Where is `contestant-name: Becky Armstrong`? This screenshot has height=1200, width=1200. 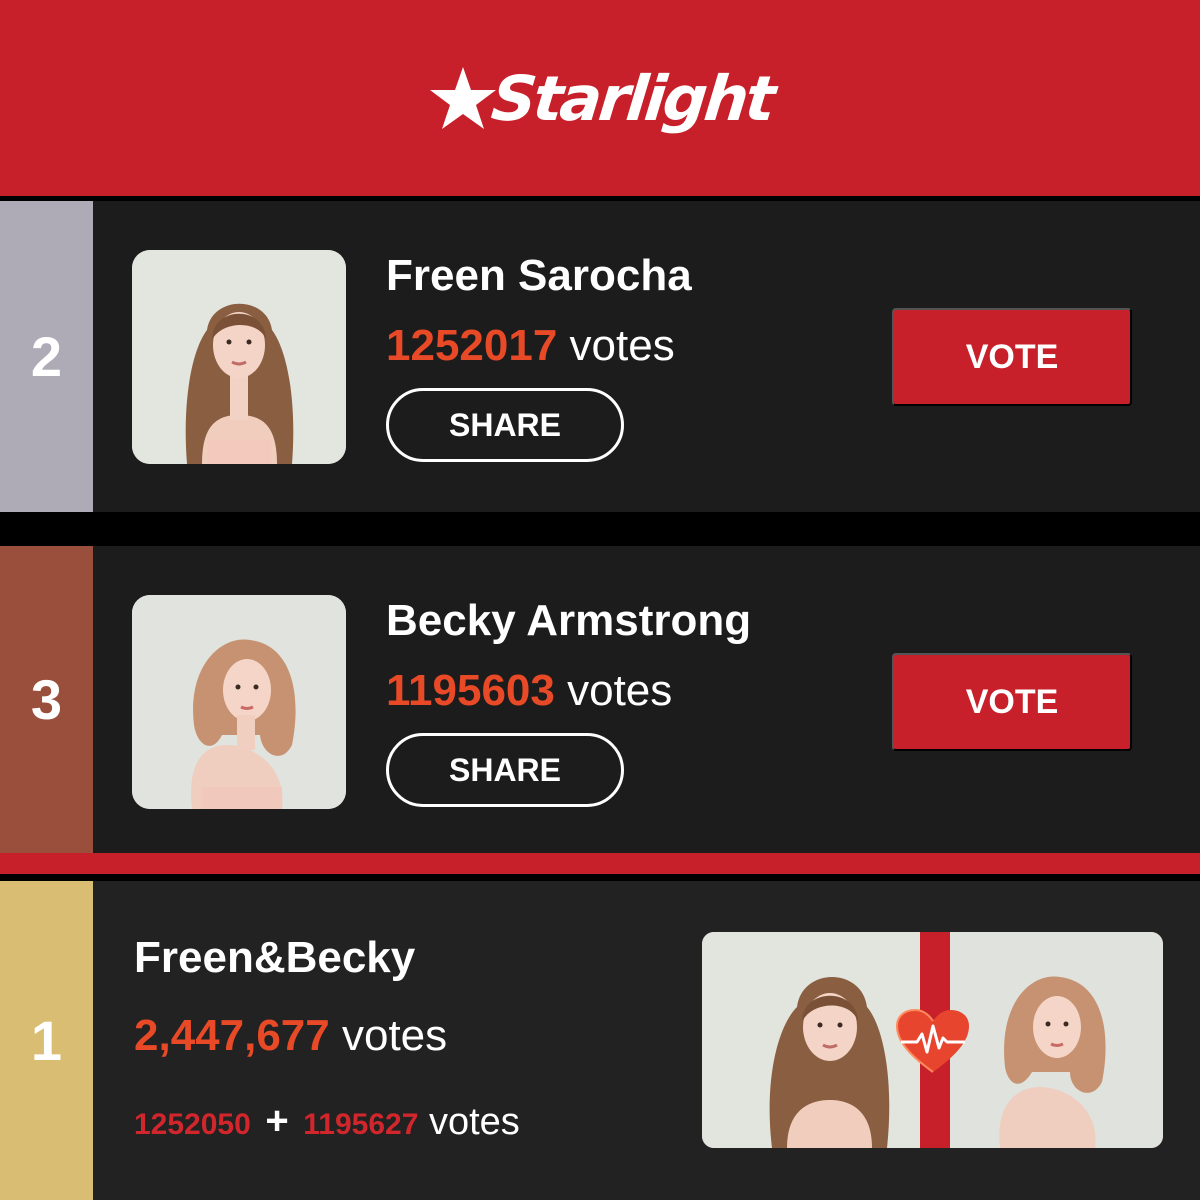 contestant-name: Becky Armstrong is located at coordinates (569, 620).